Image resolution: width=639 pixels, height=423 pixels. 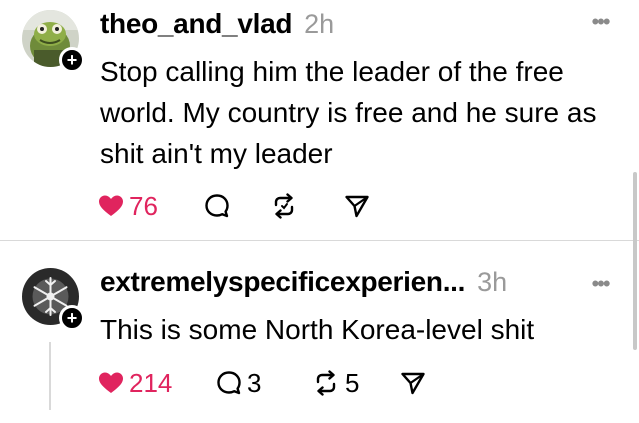 I want to click on reply-count: 3, so click(x=254, y=382).